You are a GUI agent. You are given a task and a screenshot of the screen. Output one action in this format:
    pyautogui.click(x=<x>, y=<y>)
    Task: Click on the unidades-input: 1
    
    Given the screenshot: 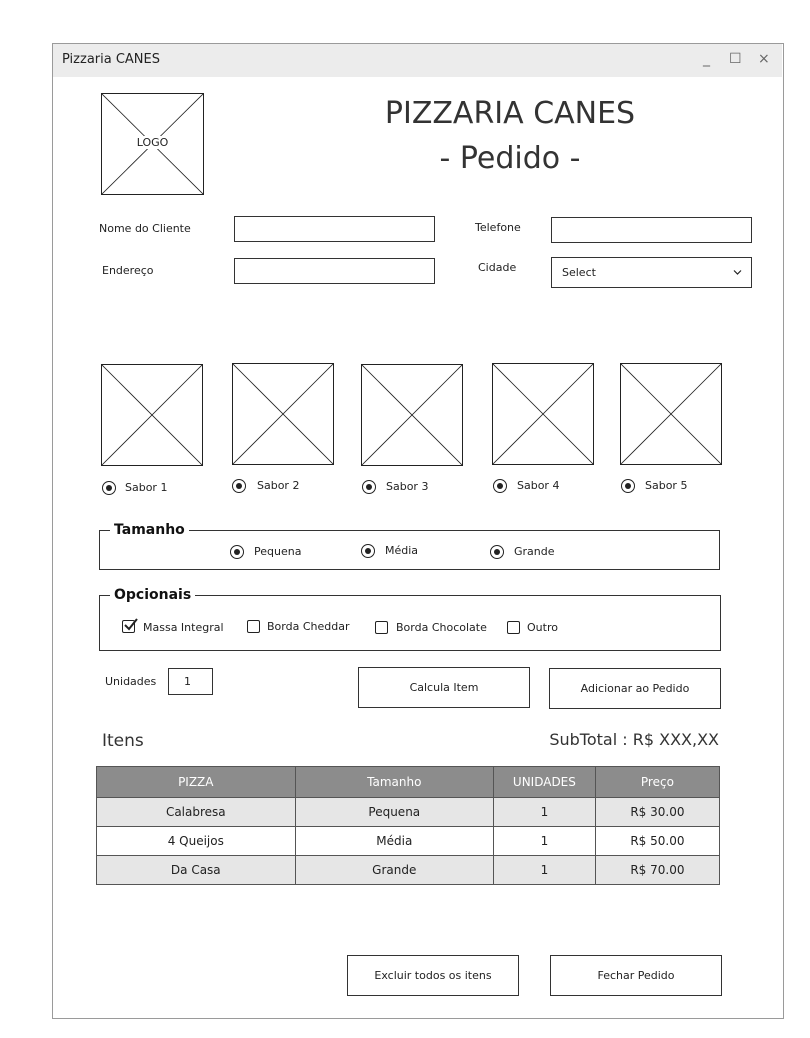 What is the action you would take?
    pyautogui.click(x=190, y=681)
    